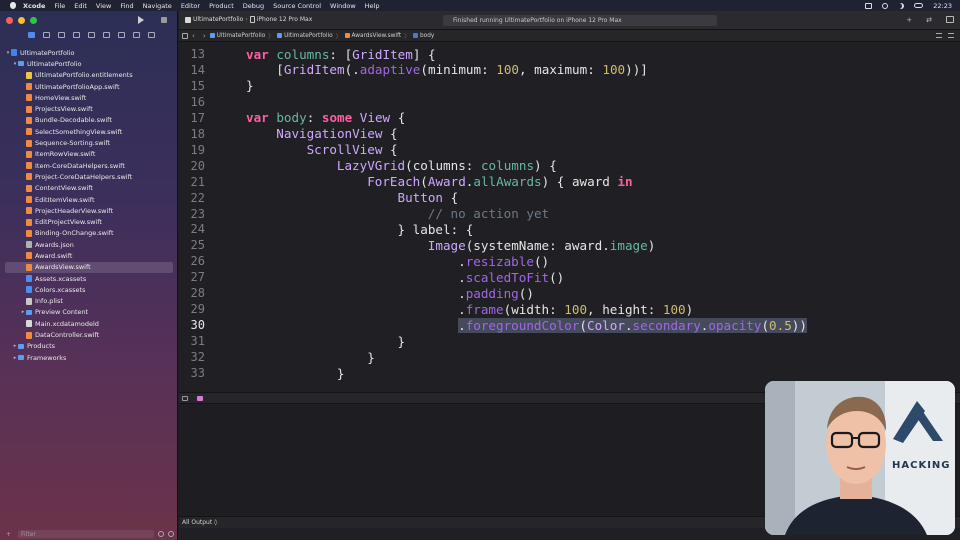 The width and height of the screenshot is (960, 540). Describe the element at coordinates (190, 6) in the screenshot. I see `menu-editor: Editor` at that location.